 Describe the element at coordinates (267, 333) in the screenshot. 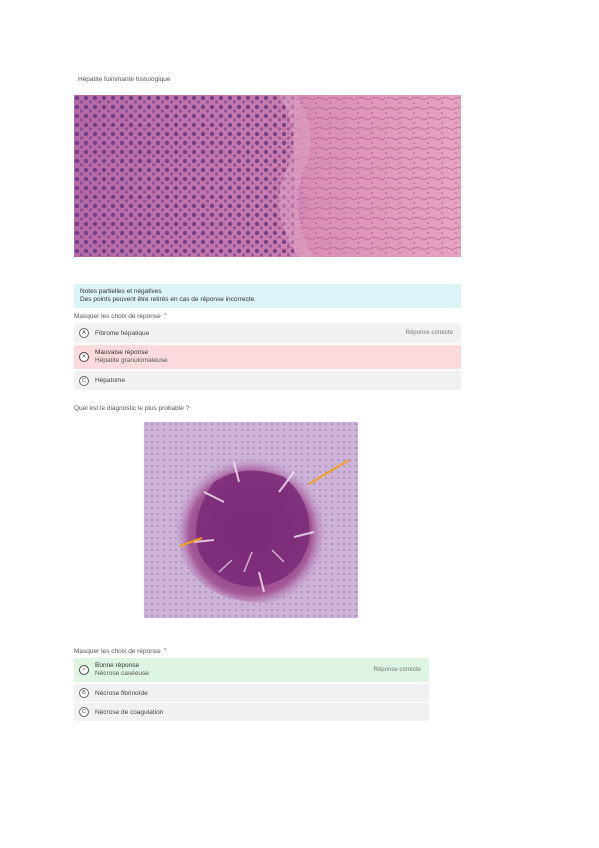

I see `answer-option-a: A Fibrome hépatique Réponse correcte` at that location.